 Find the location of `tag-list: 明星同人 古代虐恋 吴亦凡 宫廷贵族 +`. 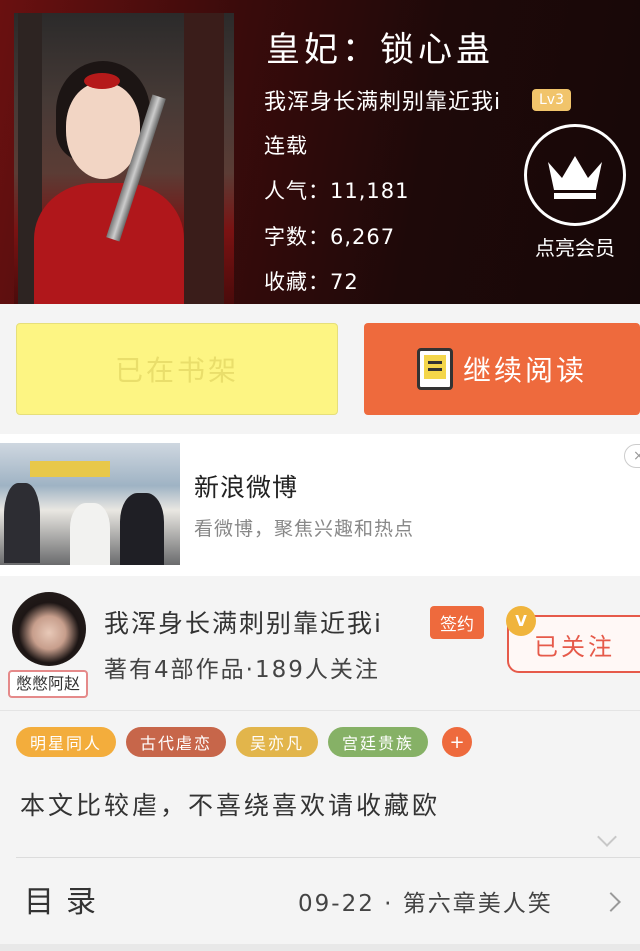

tag-list: 明星同人 古代虐恋 吴亦凡 宫廷贵族 + is located at coordinates (244, 742).